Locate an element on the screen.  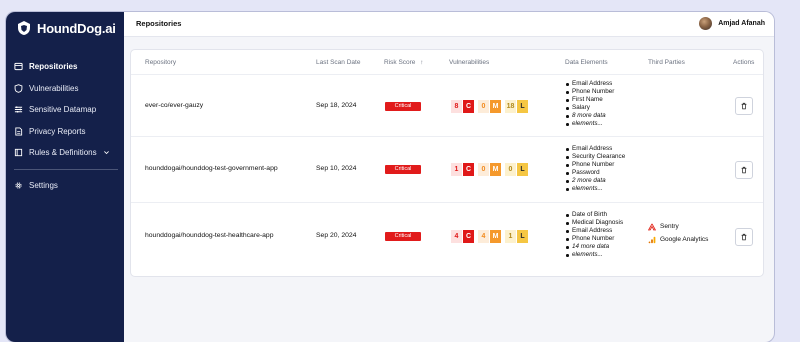
sidebar-item-rules-definitions: Rules & Definitions is located at coordinates (66, 153).